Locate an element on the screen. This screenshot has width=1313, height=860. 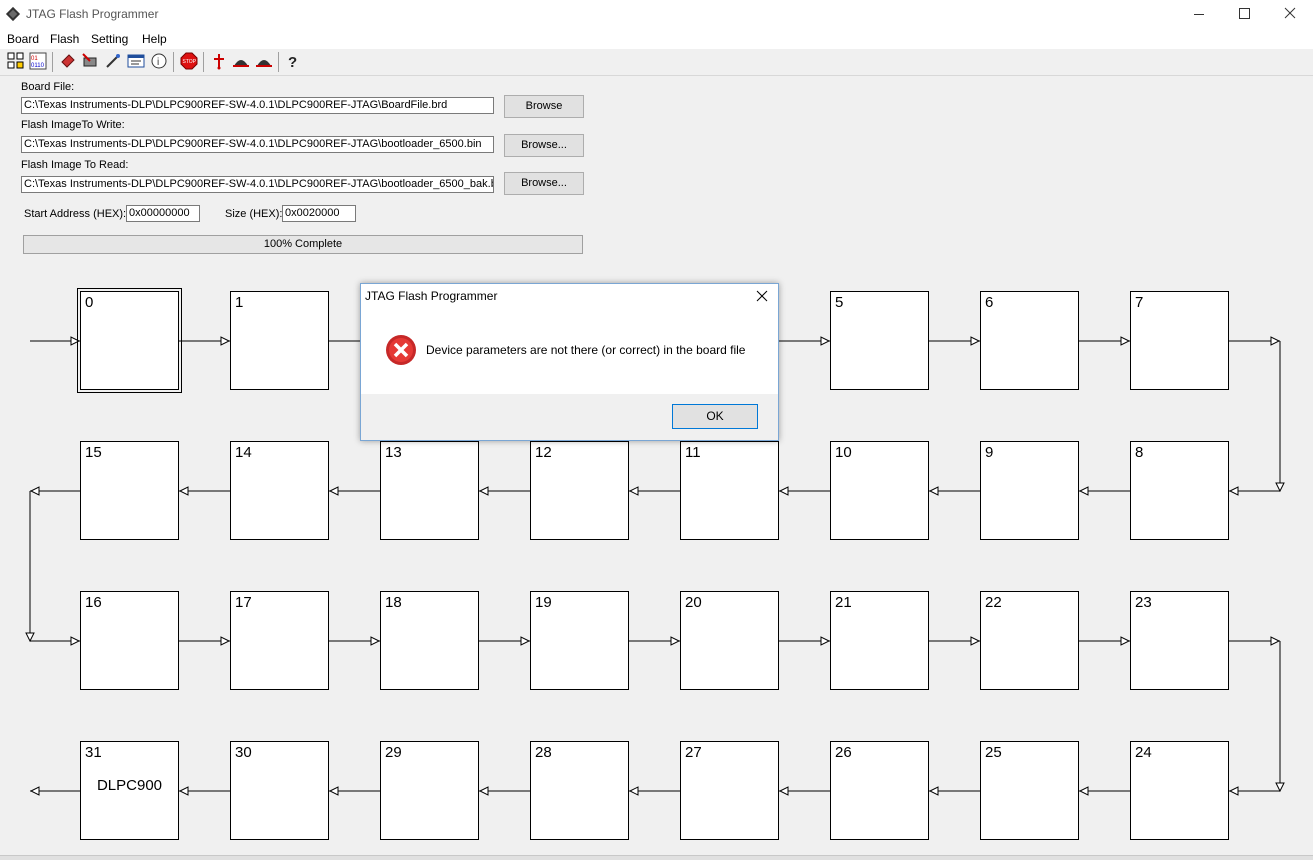
device-number: 9 is located at coordinates (989, 452).